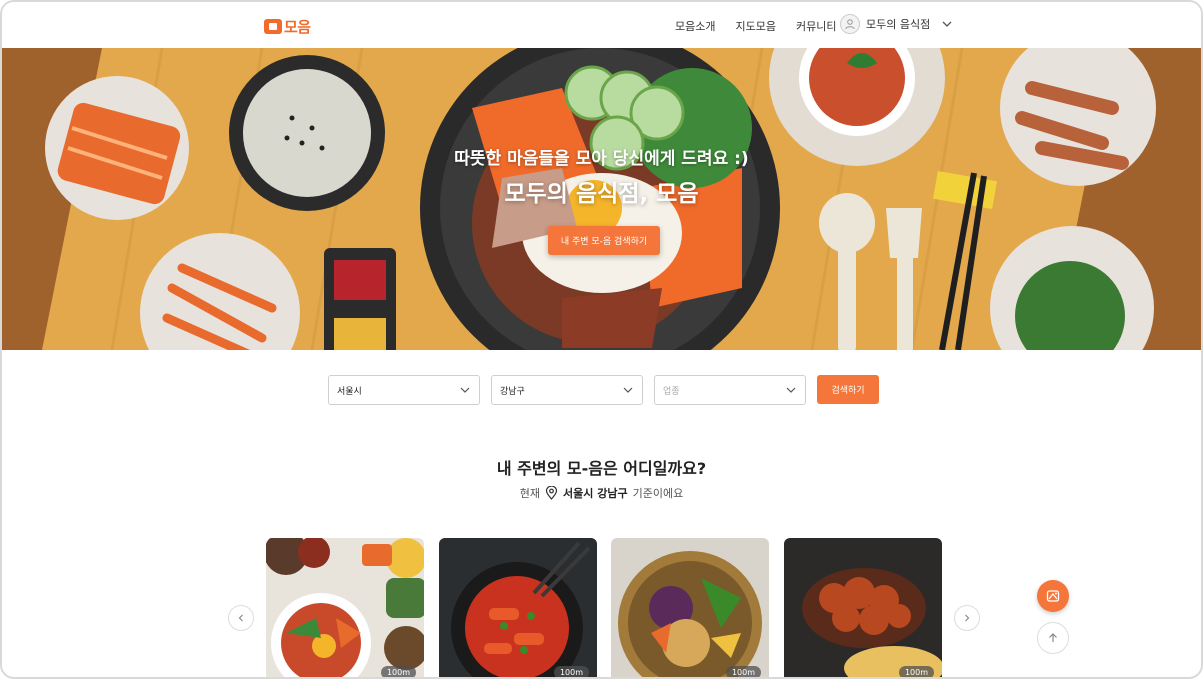  Describe the element at coordinates (695, 26) in the screenshot. I see `nav-about: 모음소개` at that location.